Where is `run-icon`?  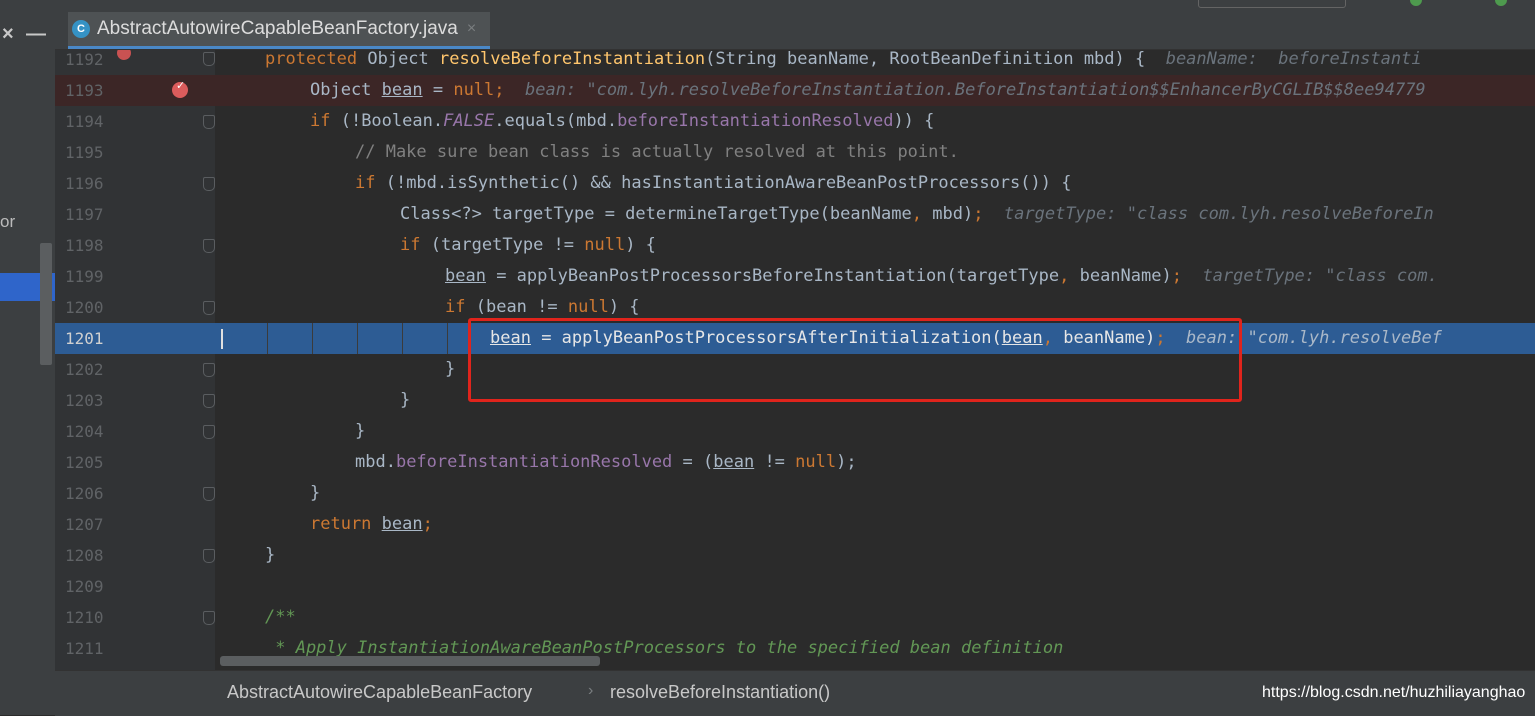
run-icon is located at coordinates (1416, 3).